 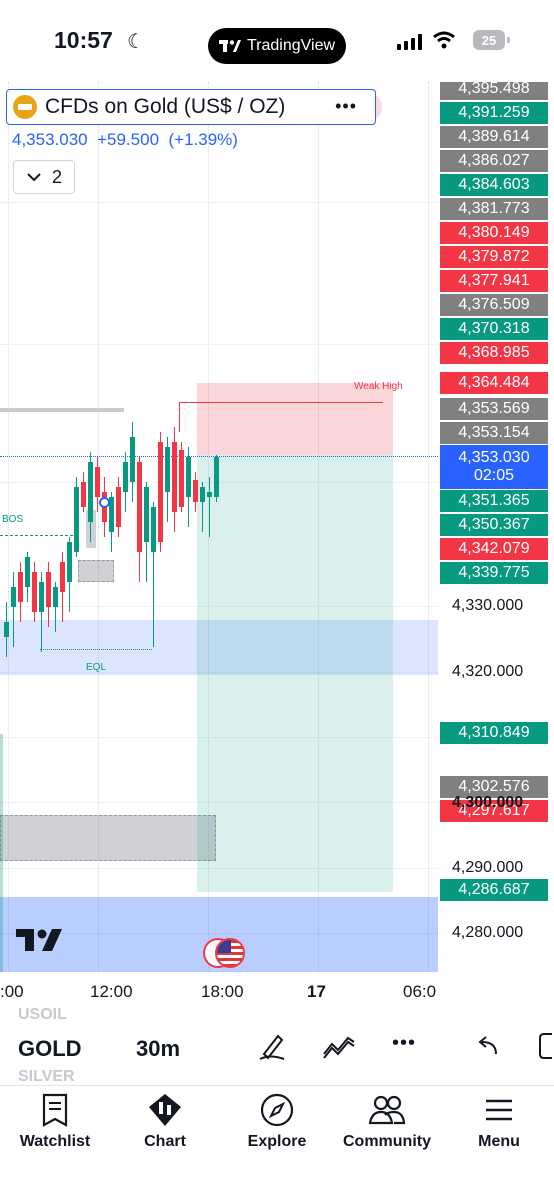 What do you see at coordinates (346, 106) in the screenshot?
I see `more-options-icon: •••` at bounding box center [346, 106].